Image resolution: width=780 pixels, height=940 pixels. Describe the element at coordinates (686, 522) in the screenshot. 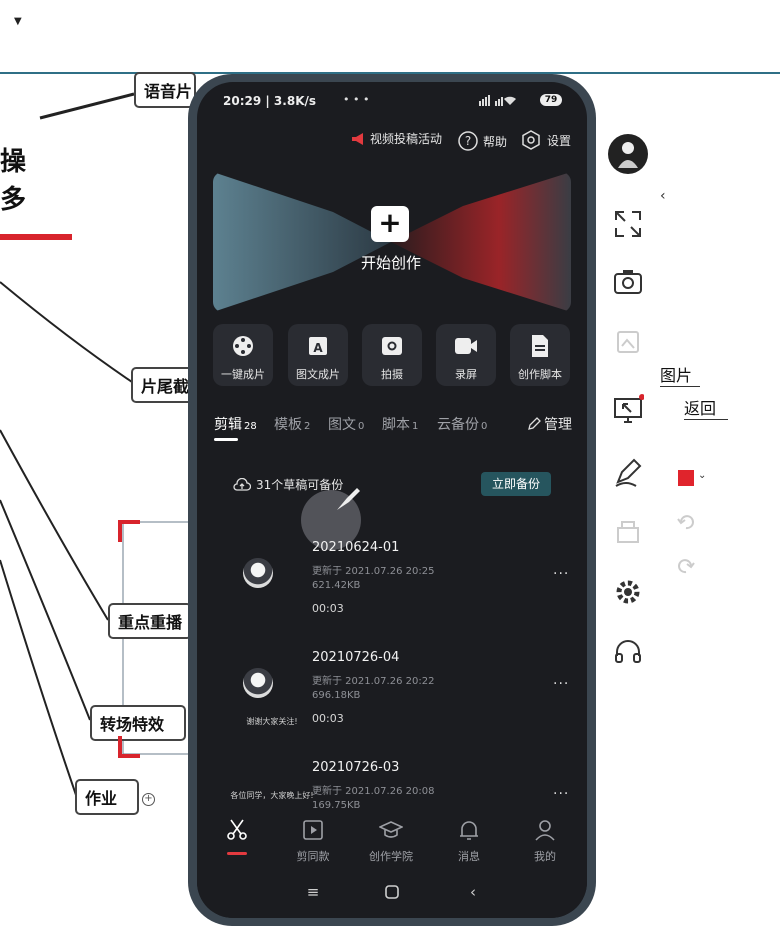

I see `undo-icon` at that location.